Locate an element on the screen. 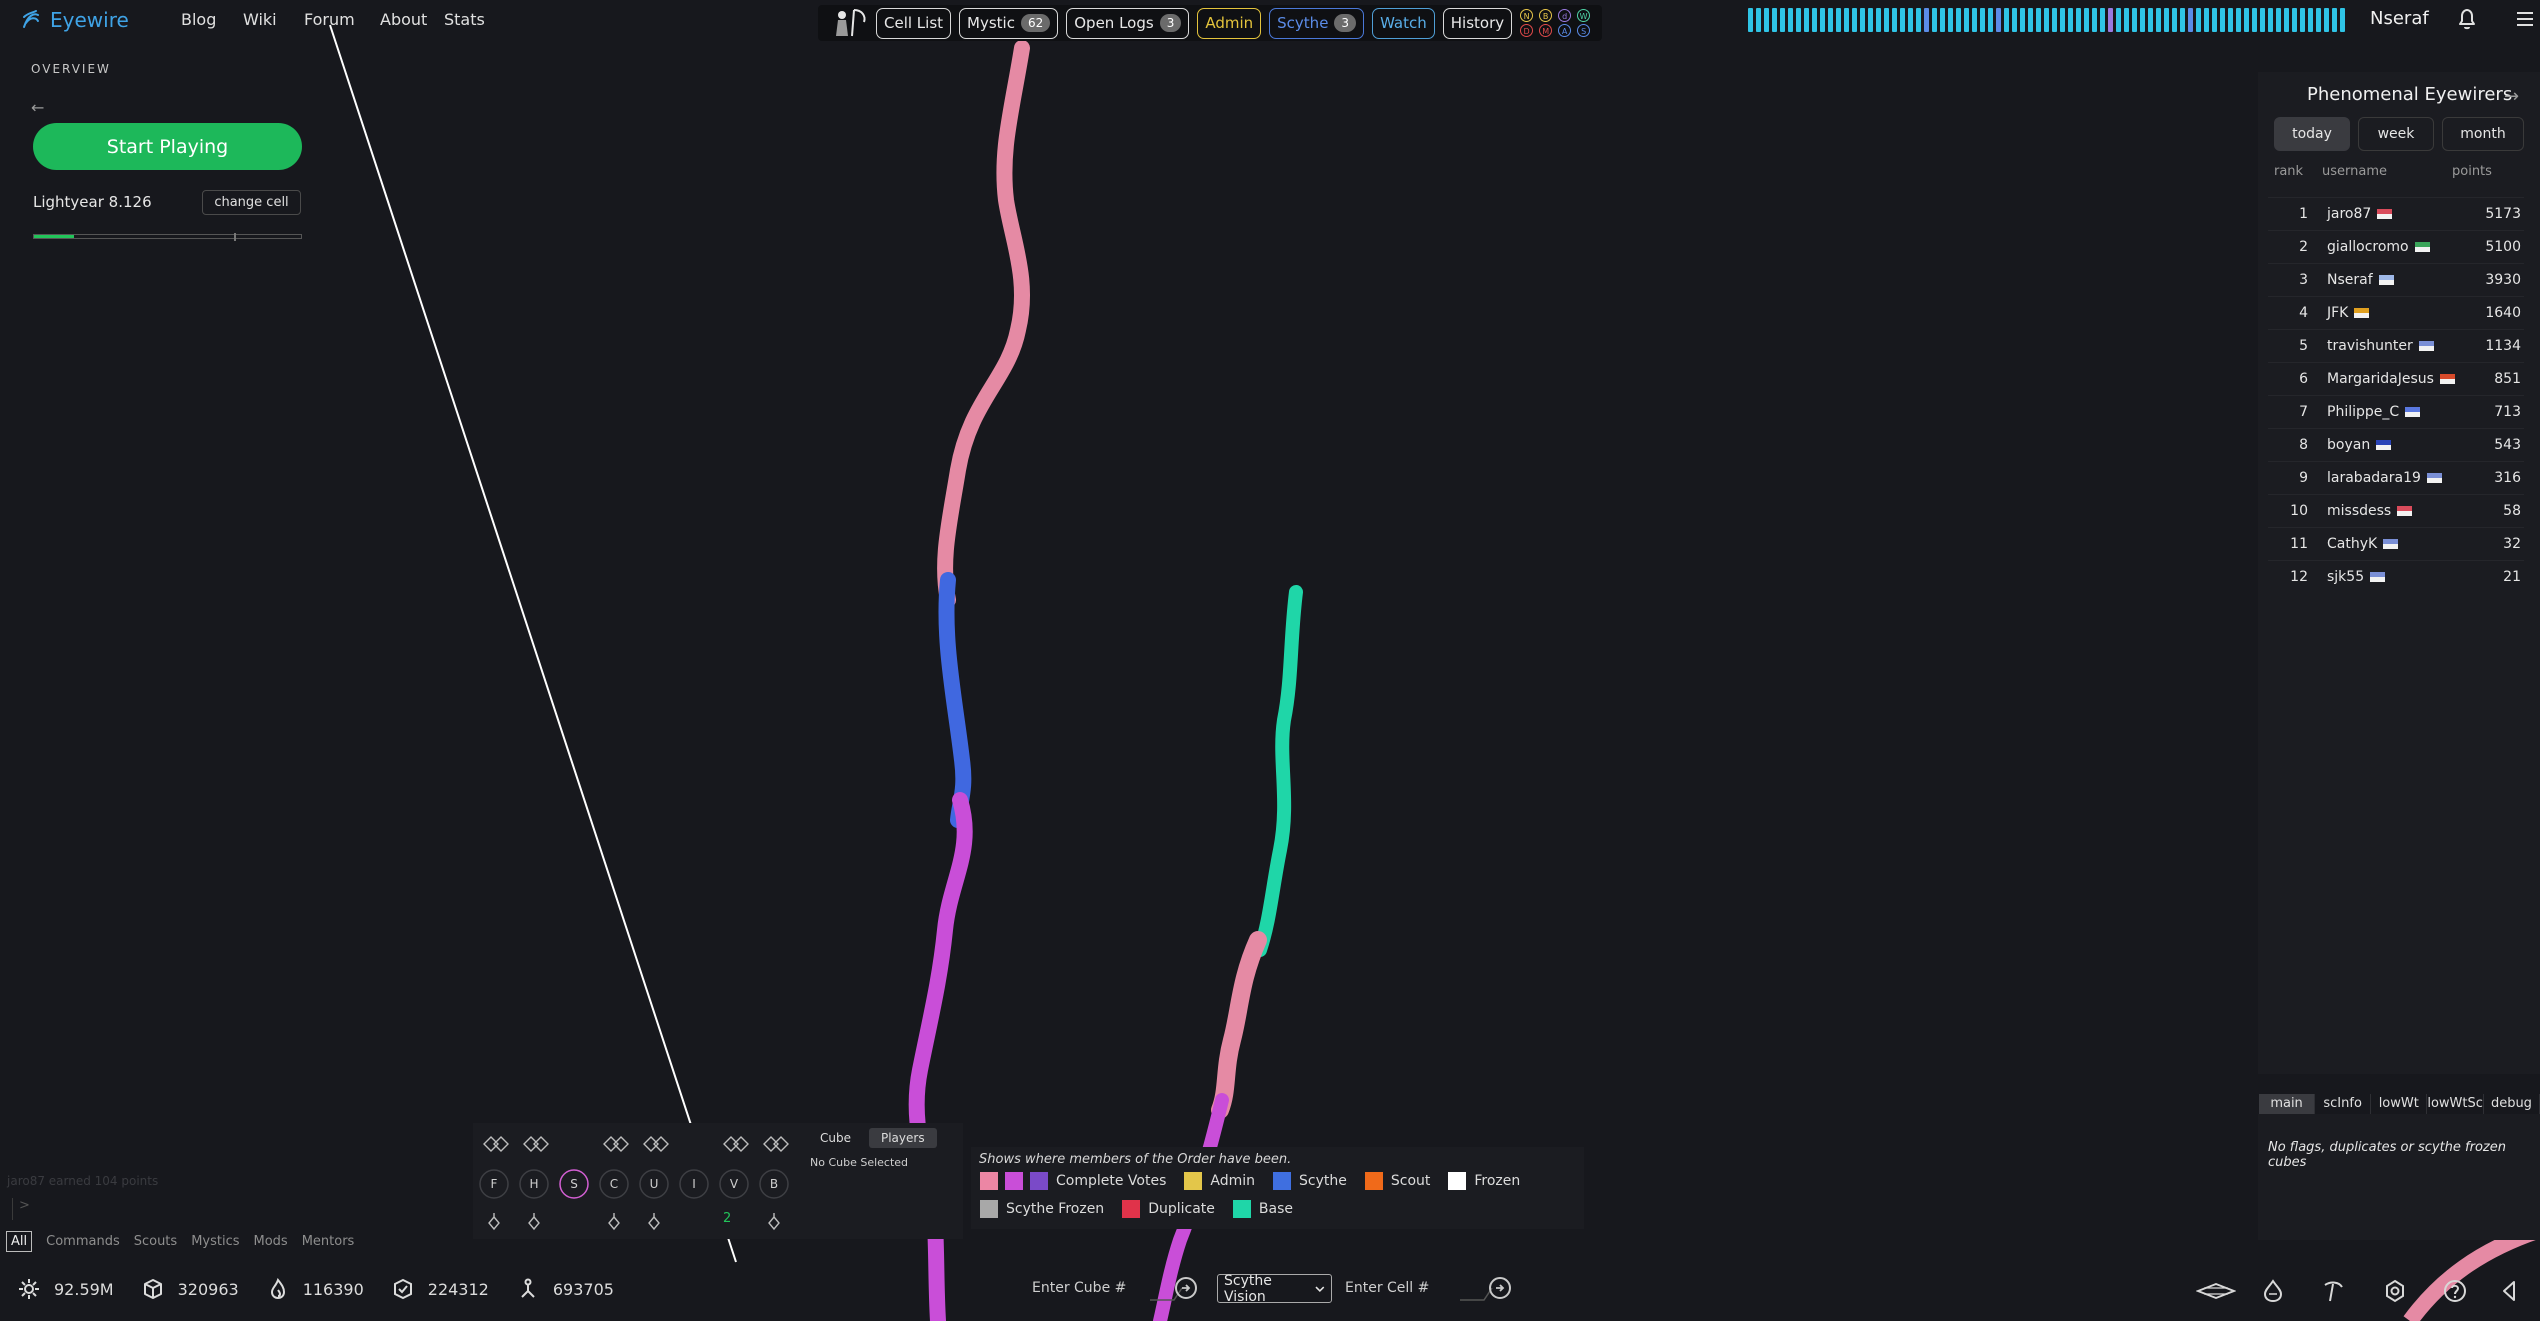 Image resolution: width=2540 pixels, height=1321 pixels. status-flag-b: B is located at coordinates (1546, 15).